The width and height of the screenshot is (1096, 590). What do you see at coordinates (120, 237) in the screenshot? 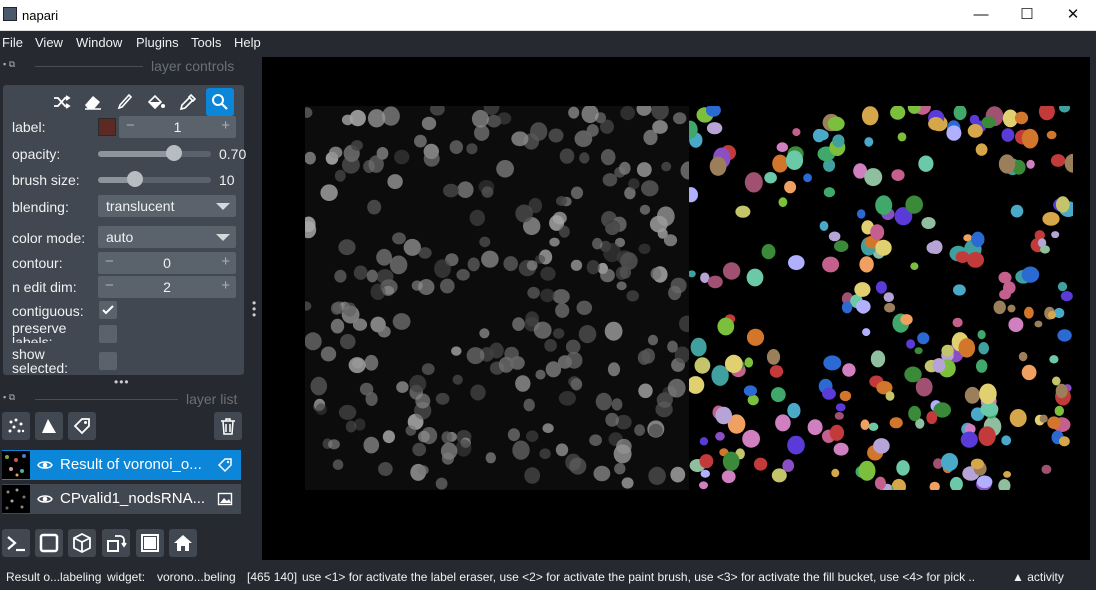
I see `color-mode-value: auto` at bounding box center [120, 237].